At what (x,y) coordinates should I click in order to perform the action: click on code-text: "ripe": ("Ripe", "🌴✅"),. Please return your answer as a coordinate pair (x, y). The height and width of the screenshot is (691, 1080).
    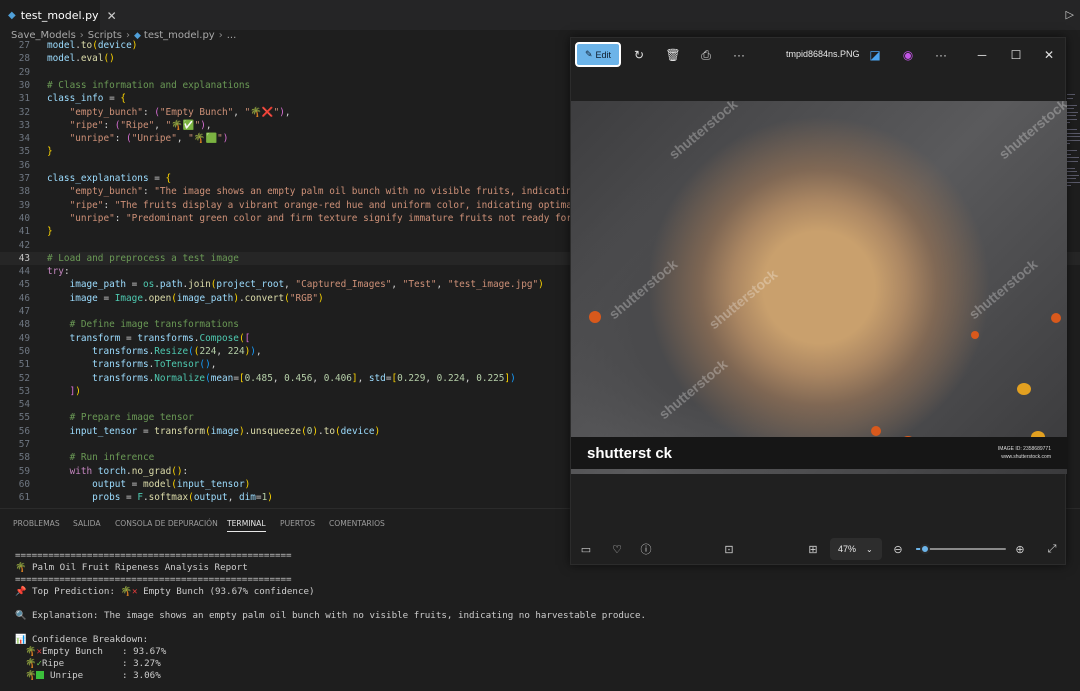
    Looking at the image, I should click on (140, 125).